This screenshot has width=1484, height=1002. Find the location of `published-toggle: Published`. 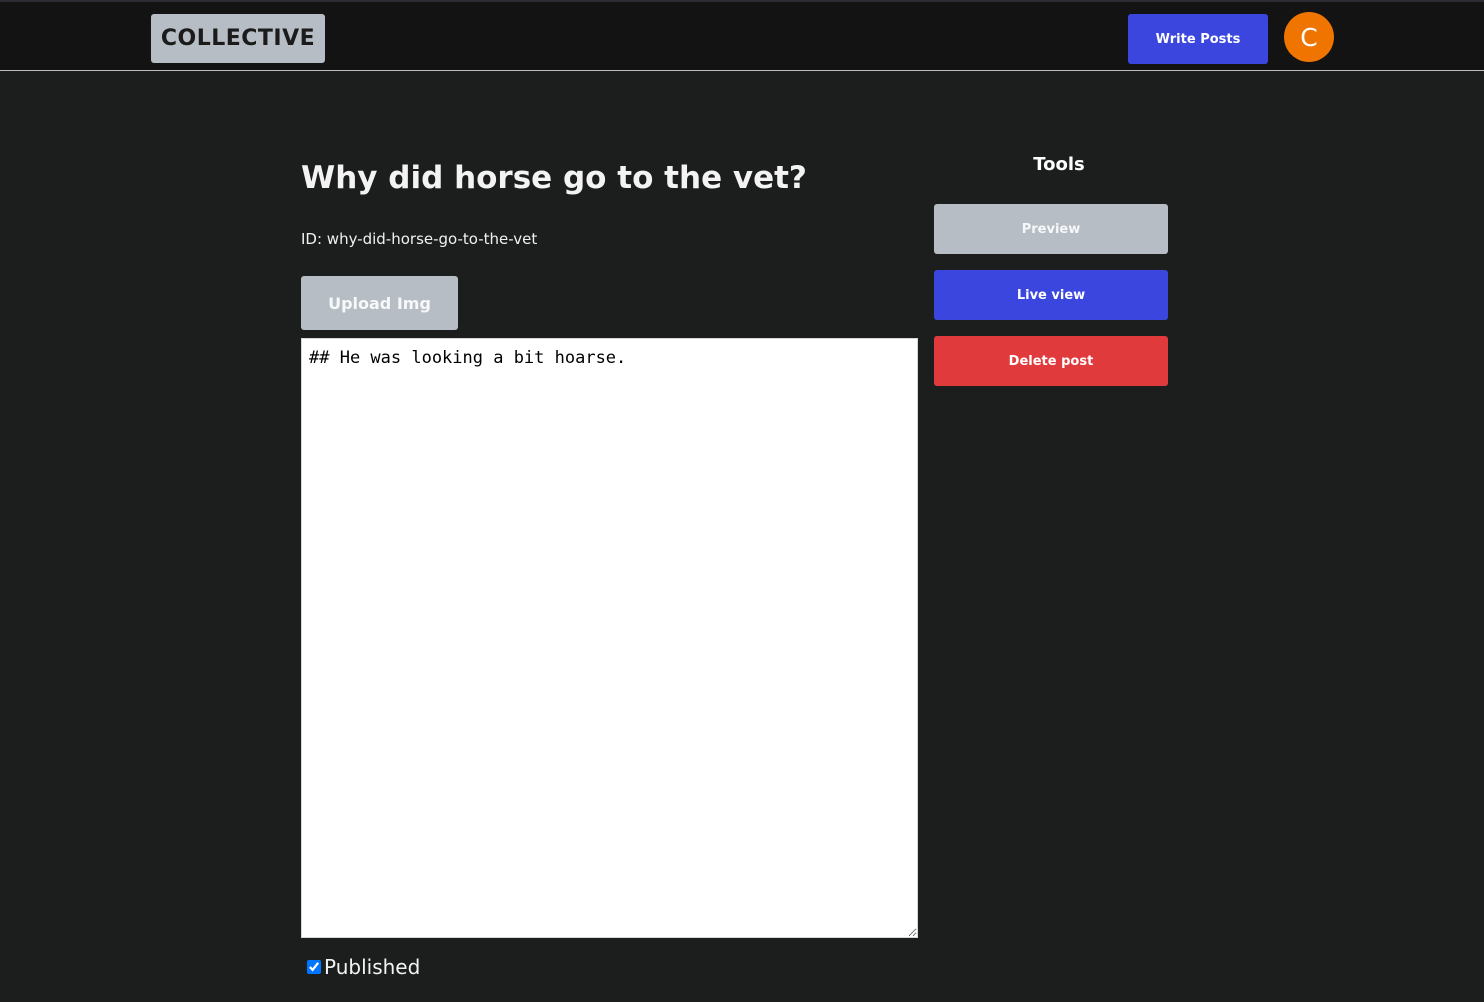

published-toggle: Published is located at coordinates (362, 967).